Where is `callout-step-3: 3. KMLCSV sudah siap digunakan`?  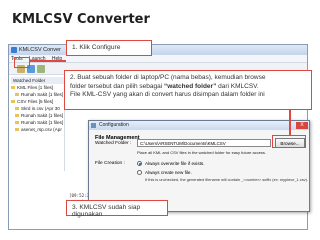 callout-step-3: 3. KMLCSV sudah siap digunakan is located at coordinates (117, 209).